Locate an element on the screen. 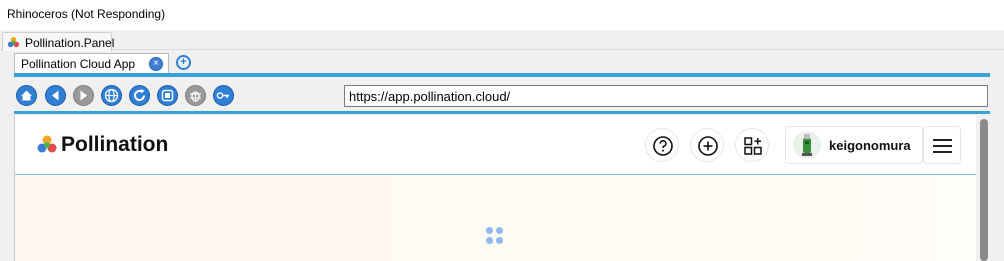 This screenshot has width=1004, height=261. back-icon is located at coordinates (55, 95).